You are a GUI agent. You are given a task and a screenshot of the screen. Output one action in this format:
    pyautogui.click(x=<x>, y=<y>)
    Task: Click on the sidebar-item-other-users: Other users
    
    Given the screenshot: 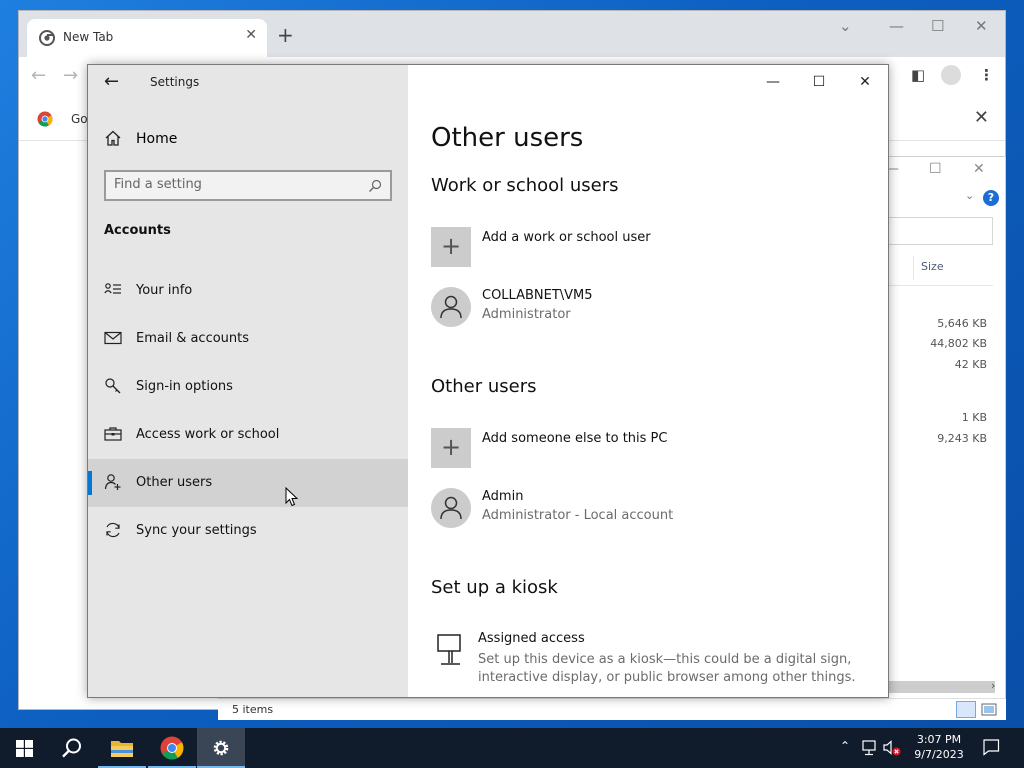 What is the action you would take?
    pyautogui.click(x=248, y=483)
    